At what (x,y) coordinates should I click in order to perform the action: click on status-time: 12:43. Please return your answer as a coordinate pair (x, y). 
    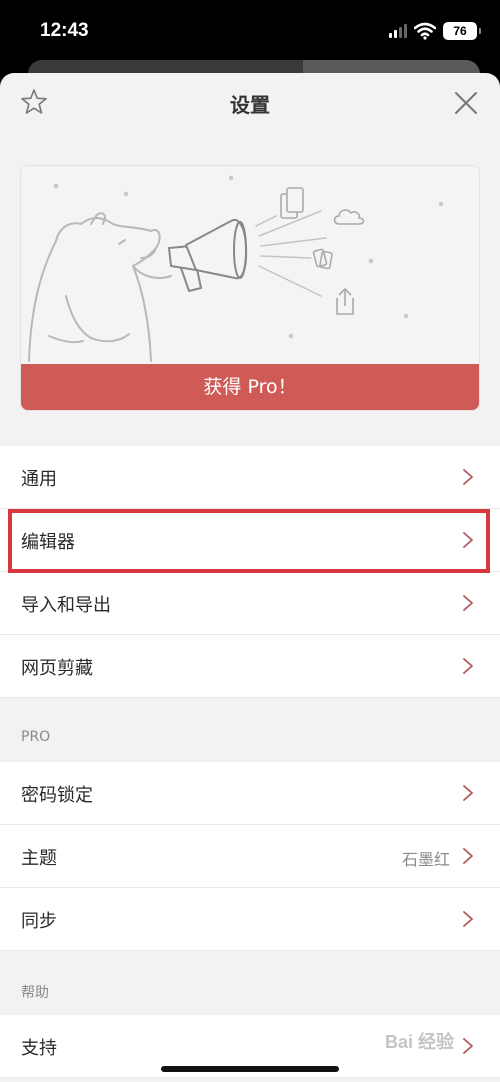
    Looking at the image, I should click on (64, 30).